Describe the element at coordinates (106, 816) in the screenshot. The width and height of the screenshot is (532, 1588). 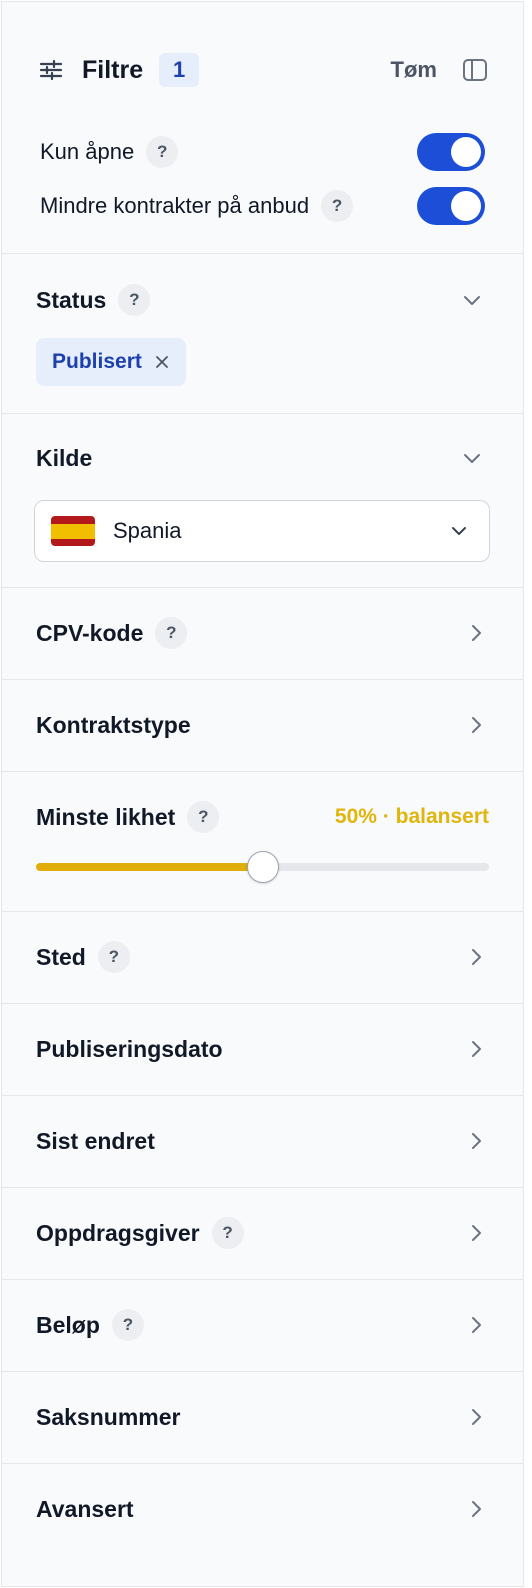
I see `section-title: Minste likhet` at that location.